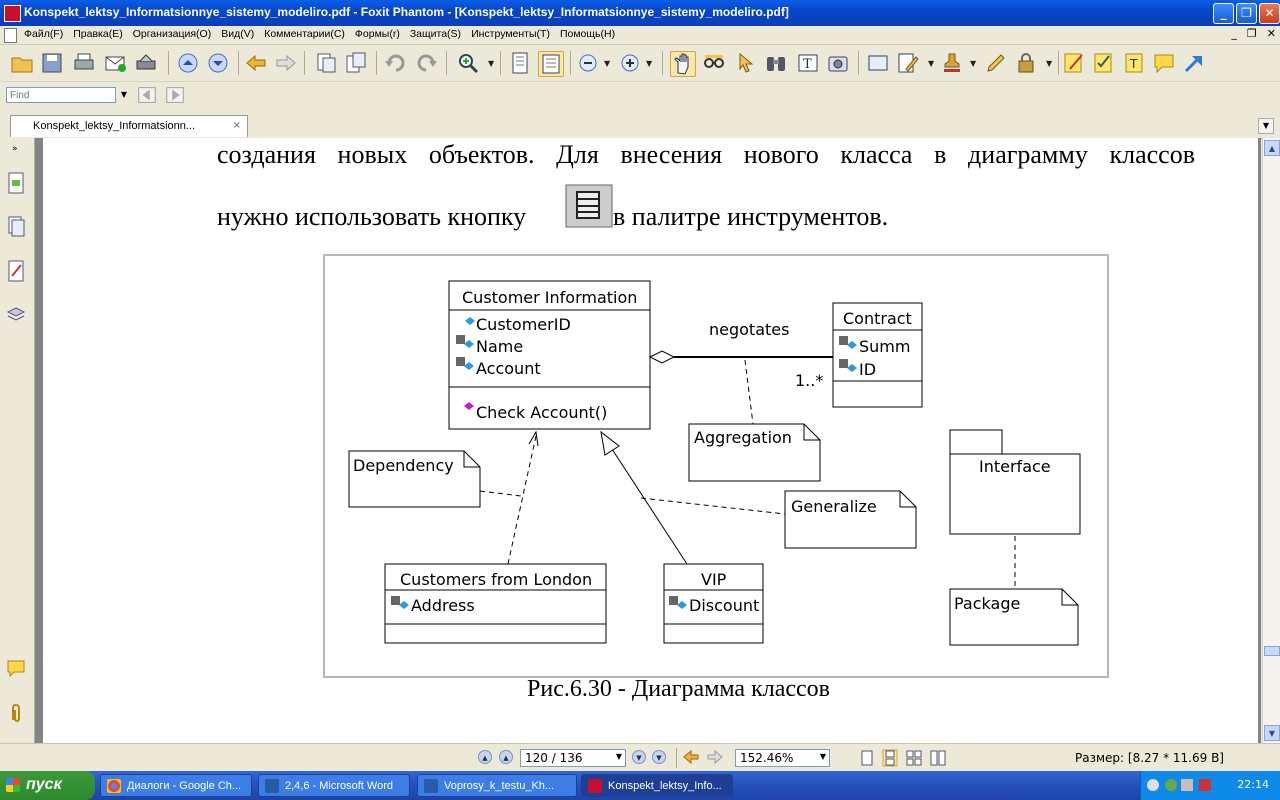 Image resolution: width=1280 pixels, height=800 pixels. I want to click on zoom-out-circle-icon, so click(588, 63).